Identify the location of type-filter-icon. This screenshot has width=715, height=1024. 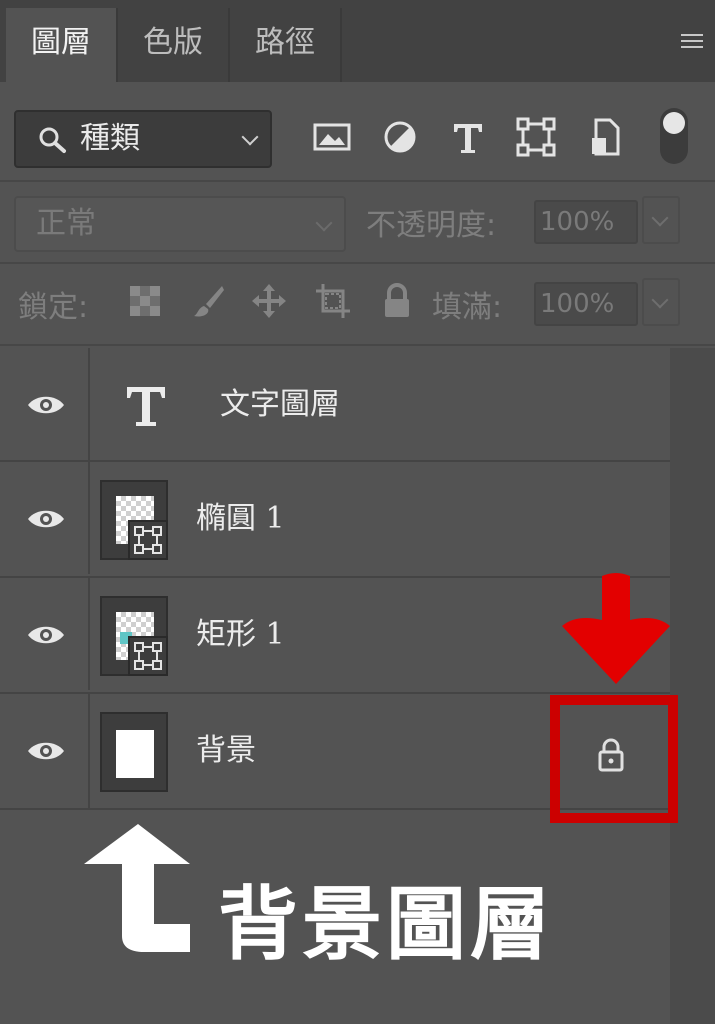
(468, 137).